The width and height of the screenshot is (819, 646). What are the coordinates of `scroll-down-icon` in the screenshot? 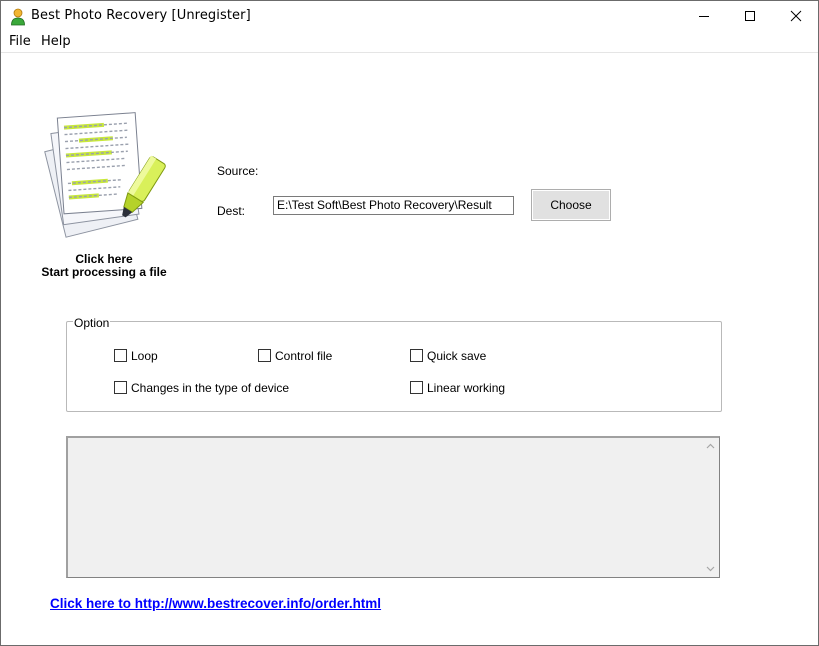 It's located at (710, 568).